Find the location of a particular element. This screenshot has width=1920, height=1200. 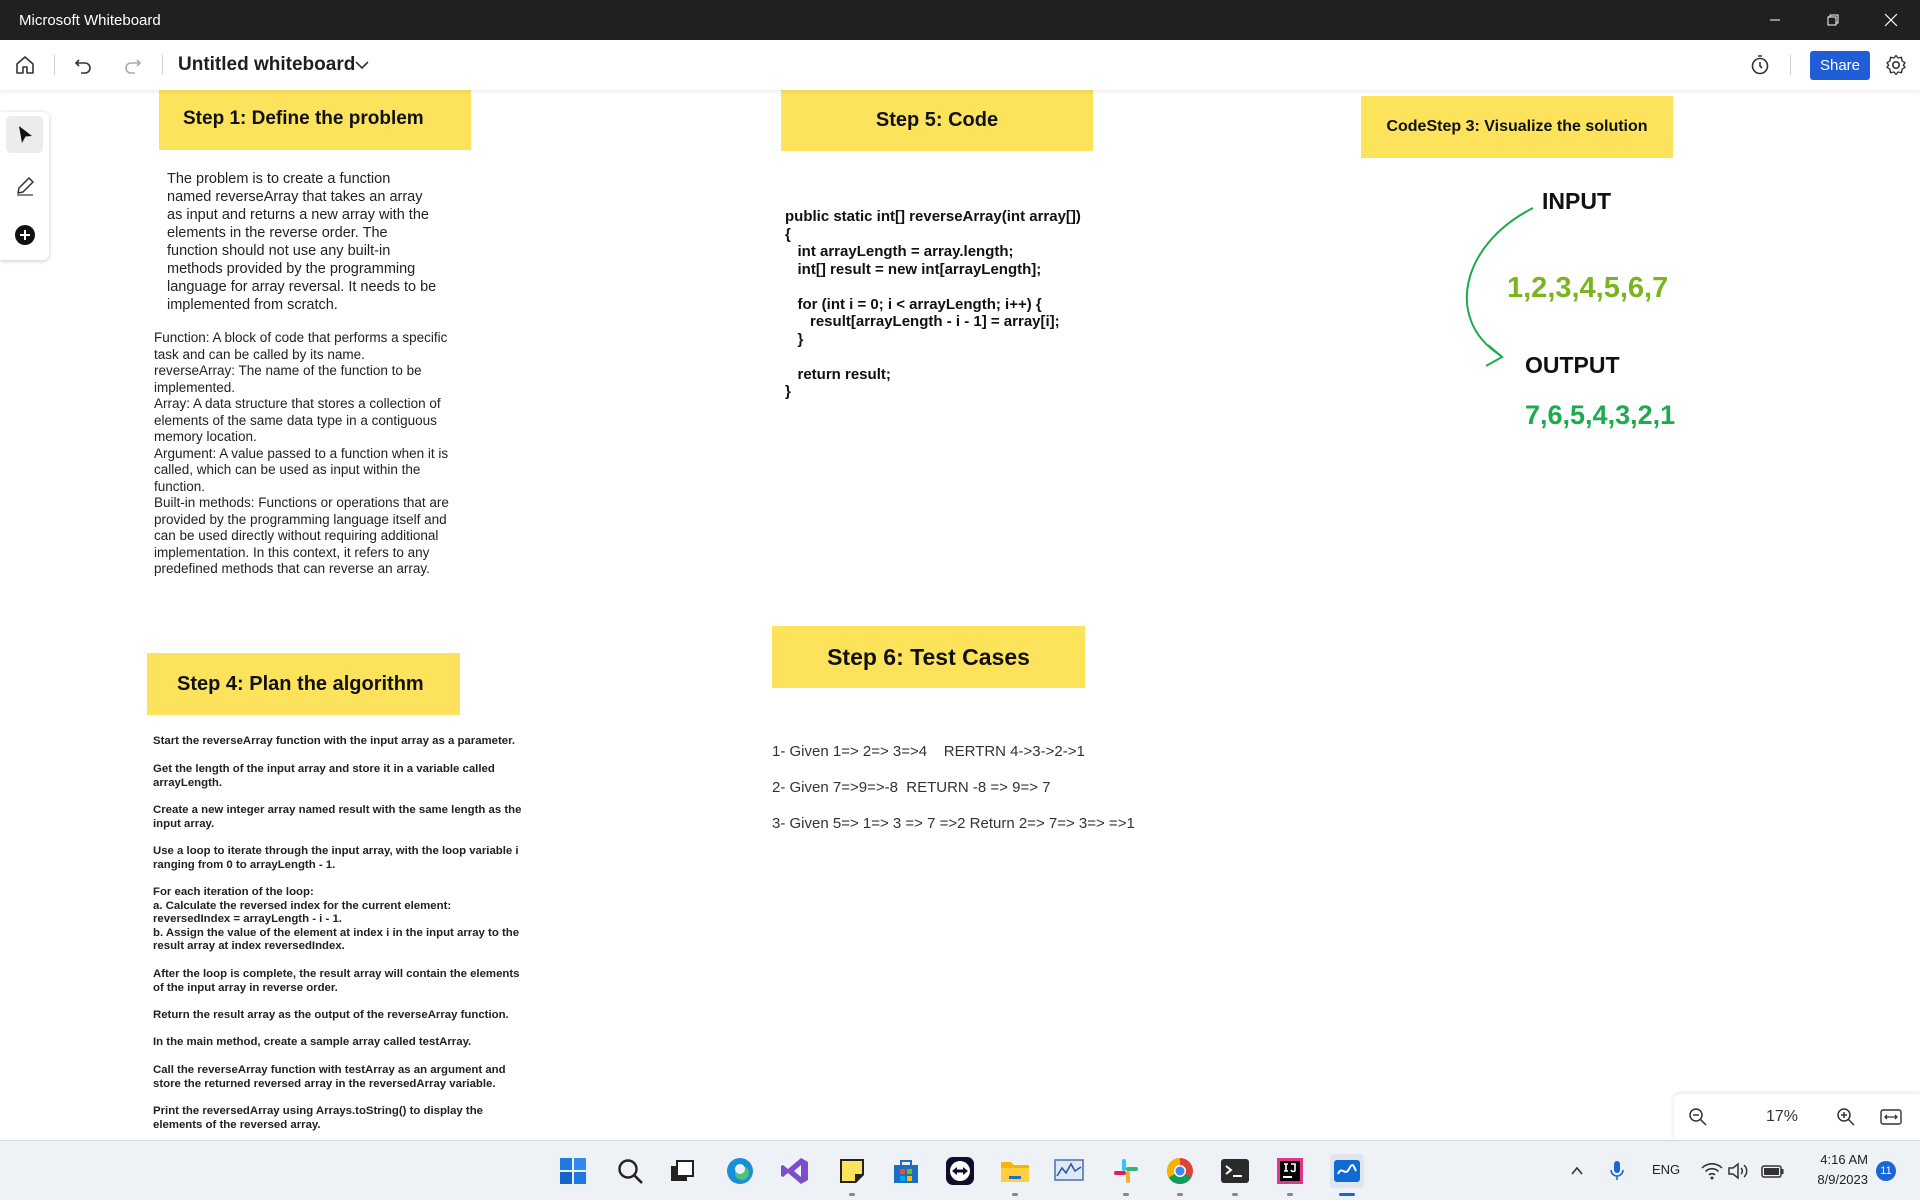

restore-icon is located at coordinates (1833, 20).